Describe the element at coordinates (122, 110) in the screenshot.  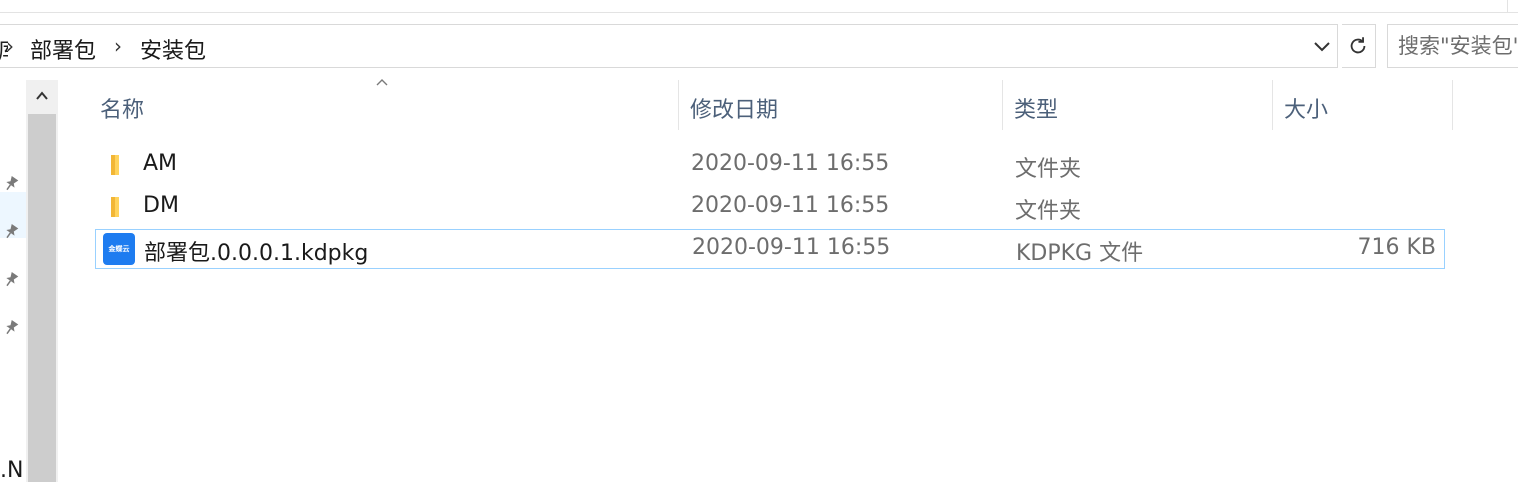
I see `column-header-name-label: 名称` at that location.